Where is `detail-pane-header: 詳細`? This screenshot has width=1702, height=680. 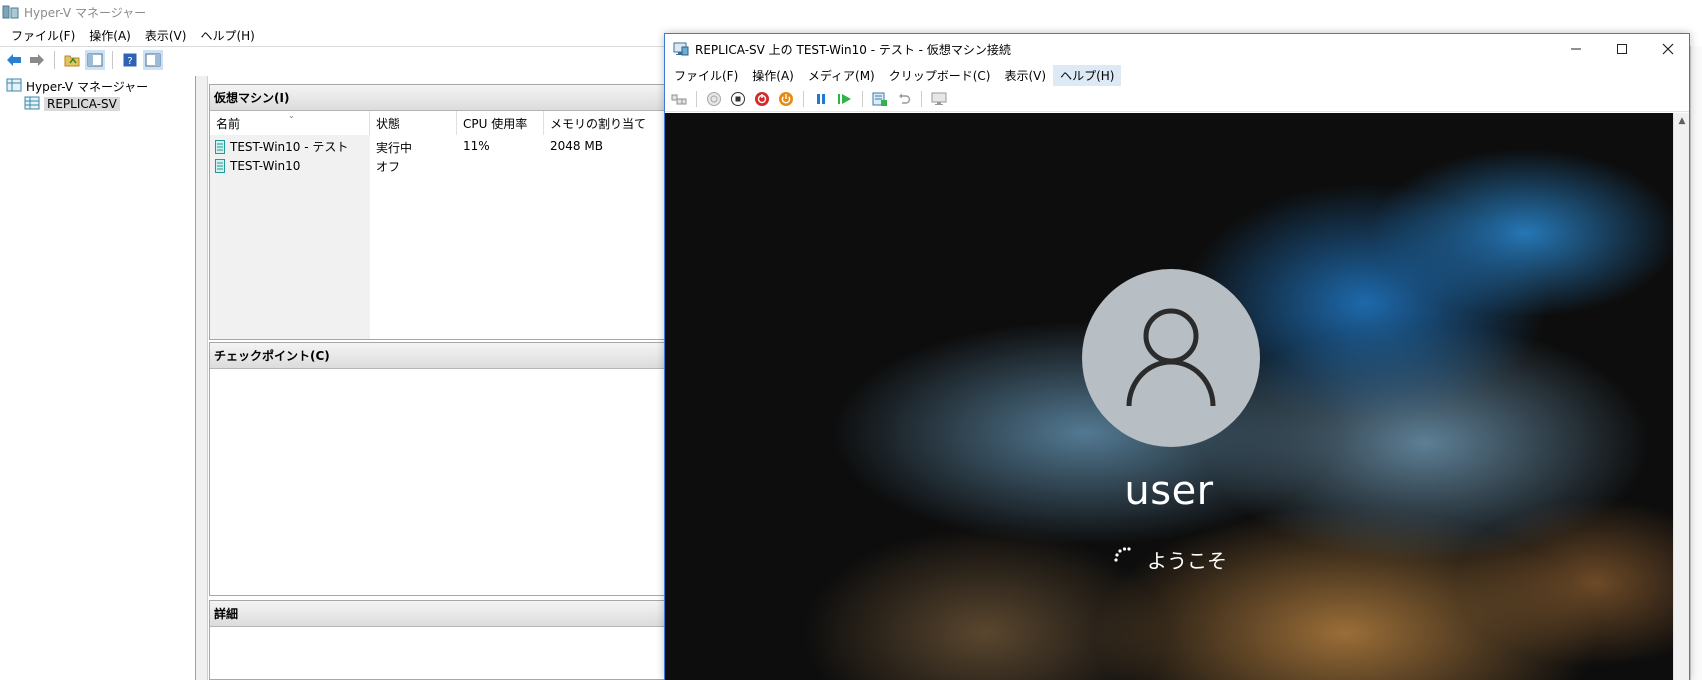
detail-pane-header: 詳細 is located at coordinates (439, 614).